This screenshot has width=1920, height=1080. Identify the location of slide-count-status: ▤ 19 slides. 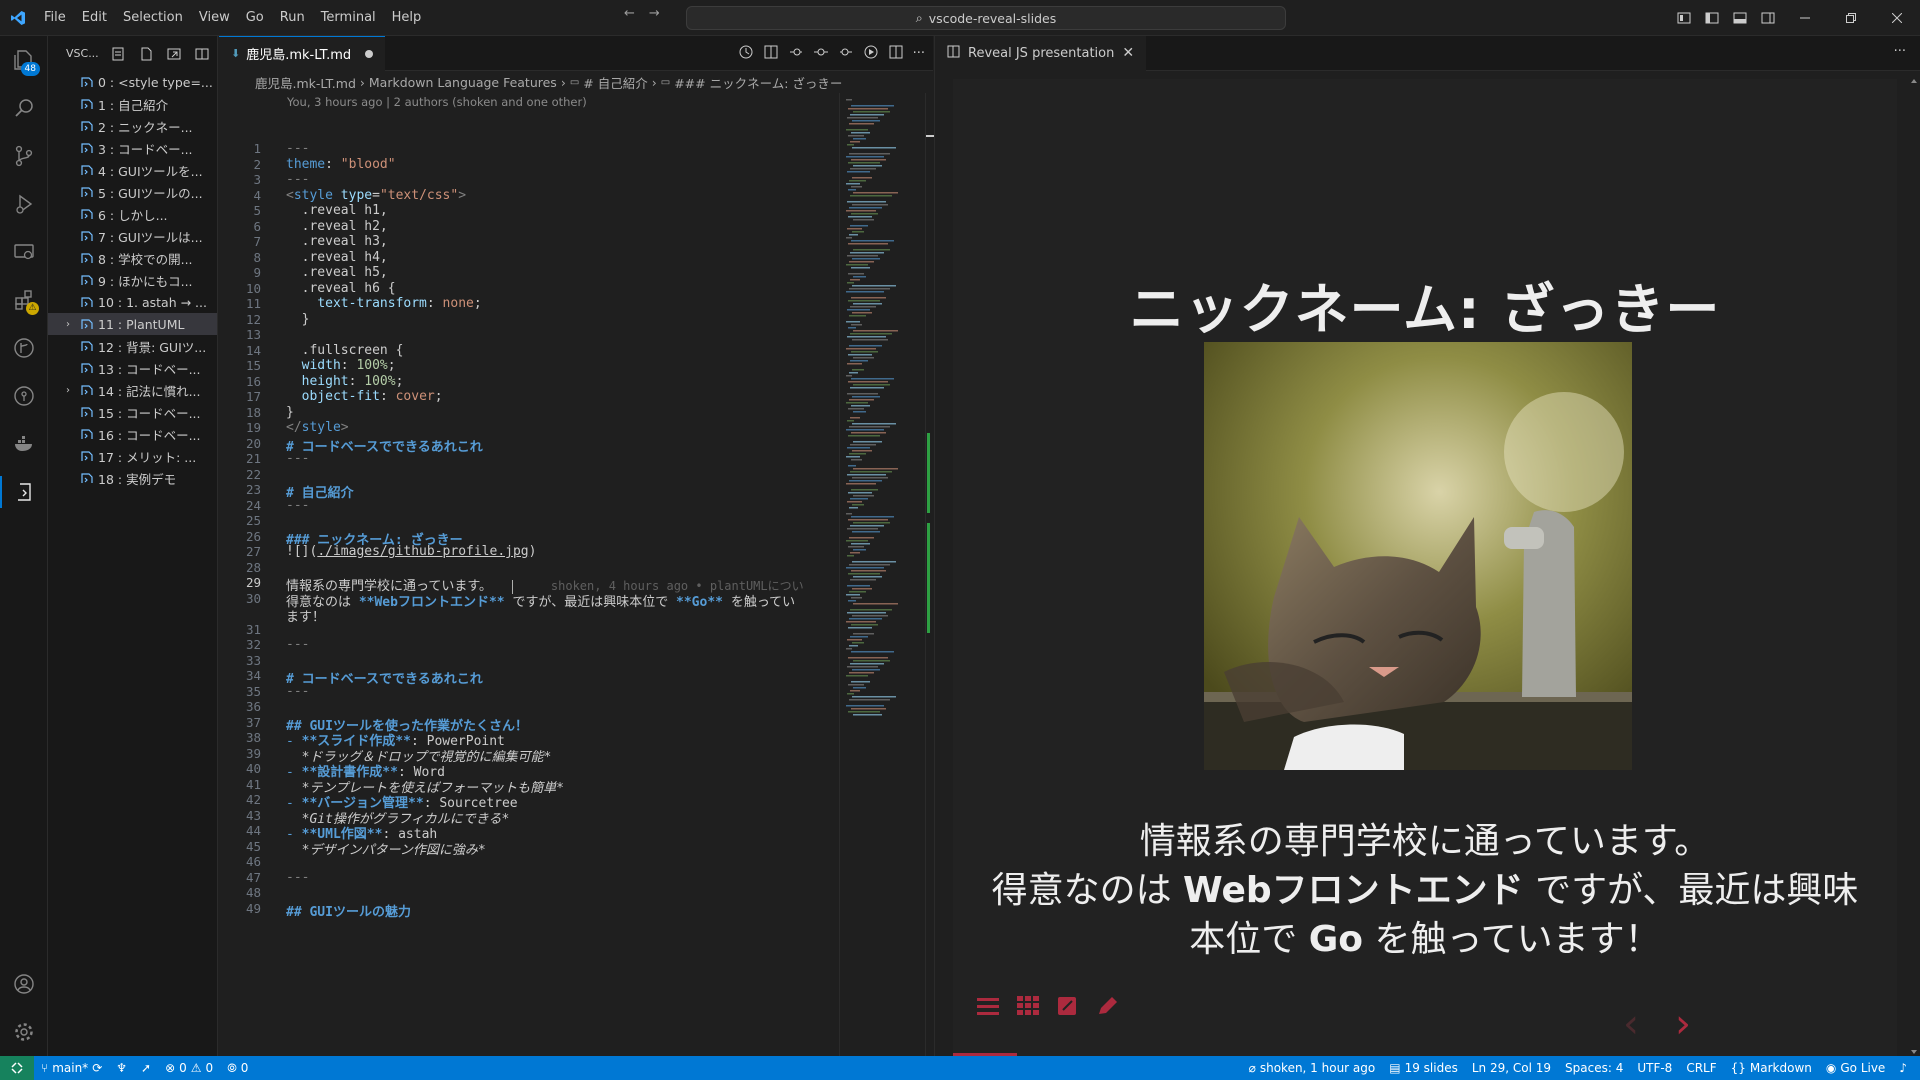
(1423, 1068).